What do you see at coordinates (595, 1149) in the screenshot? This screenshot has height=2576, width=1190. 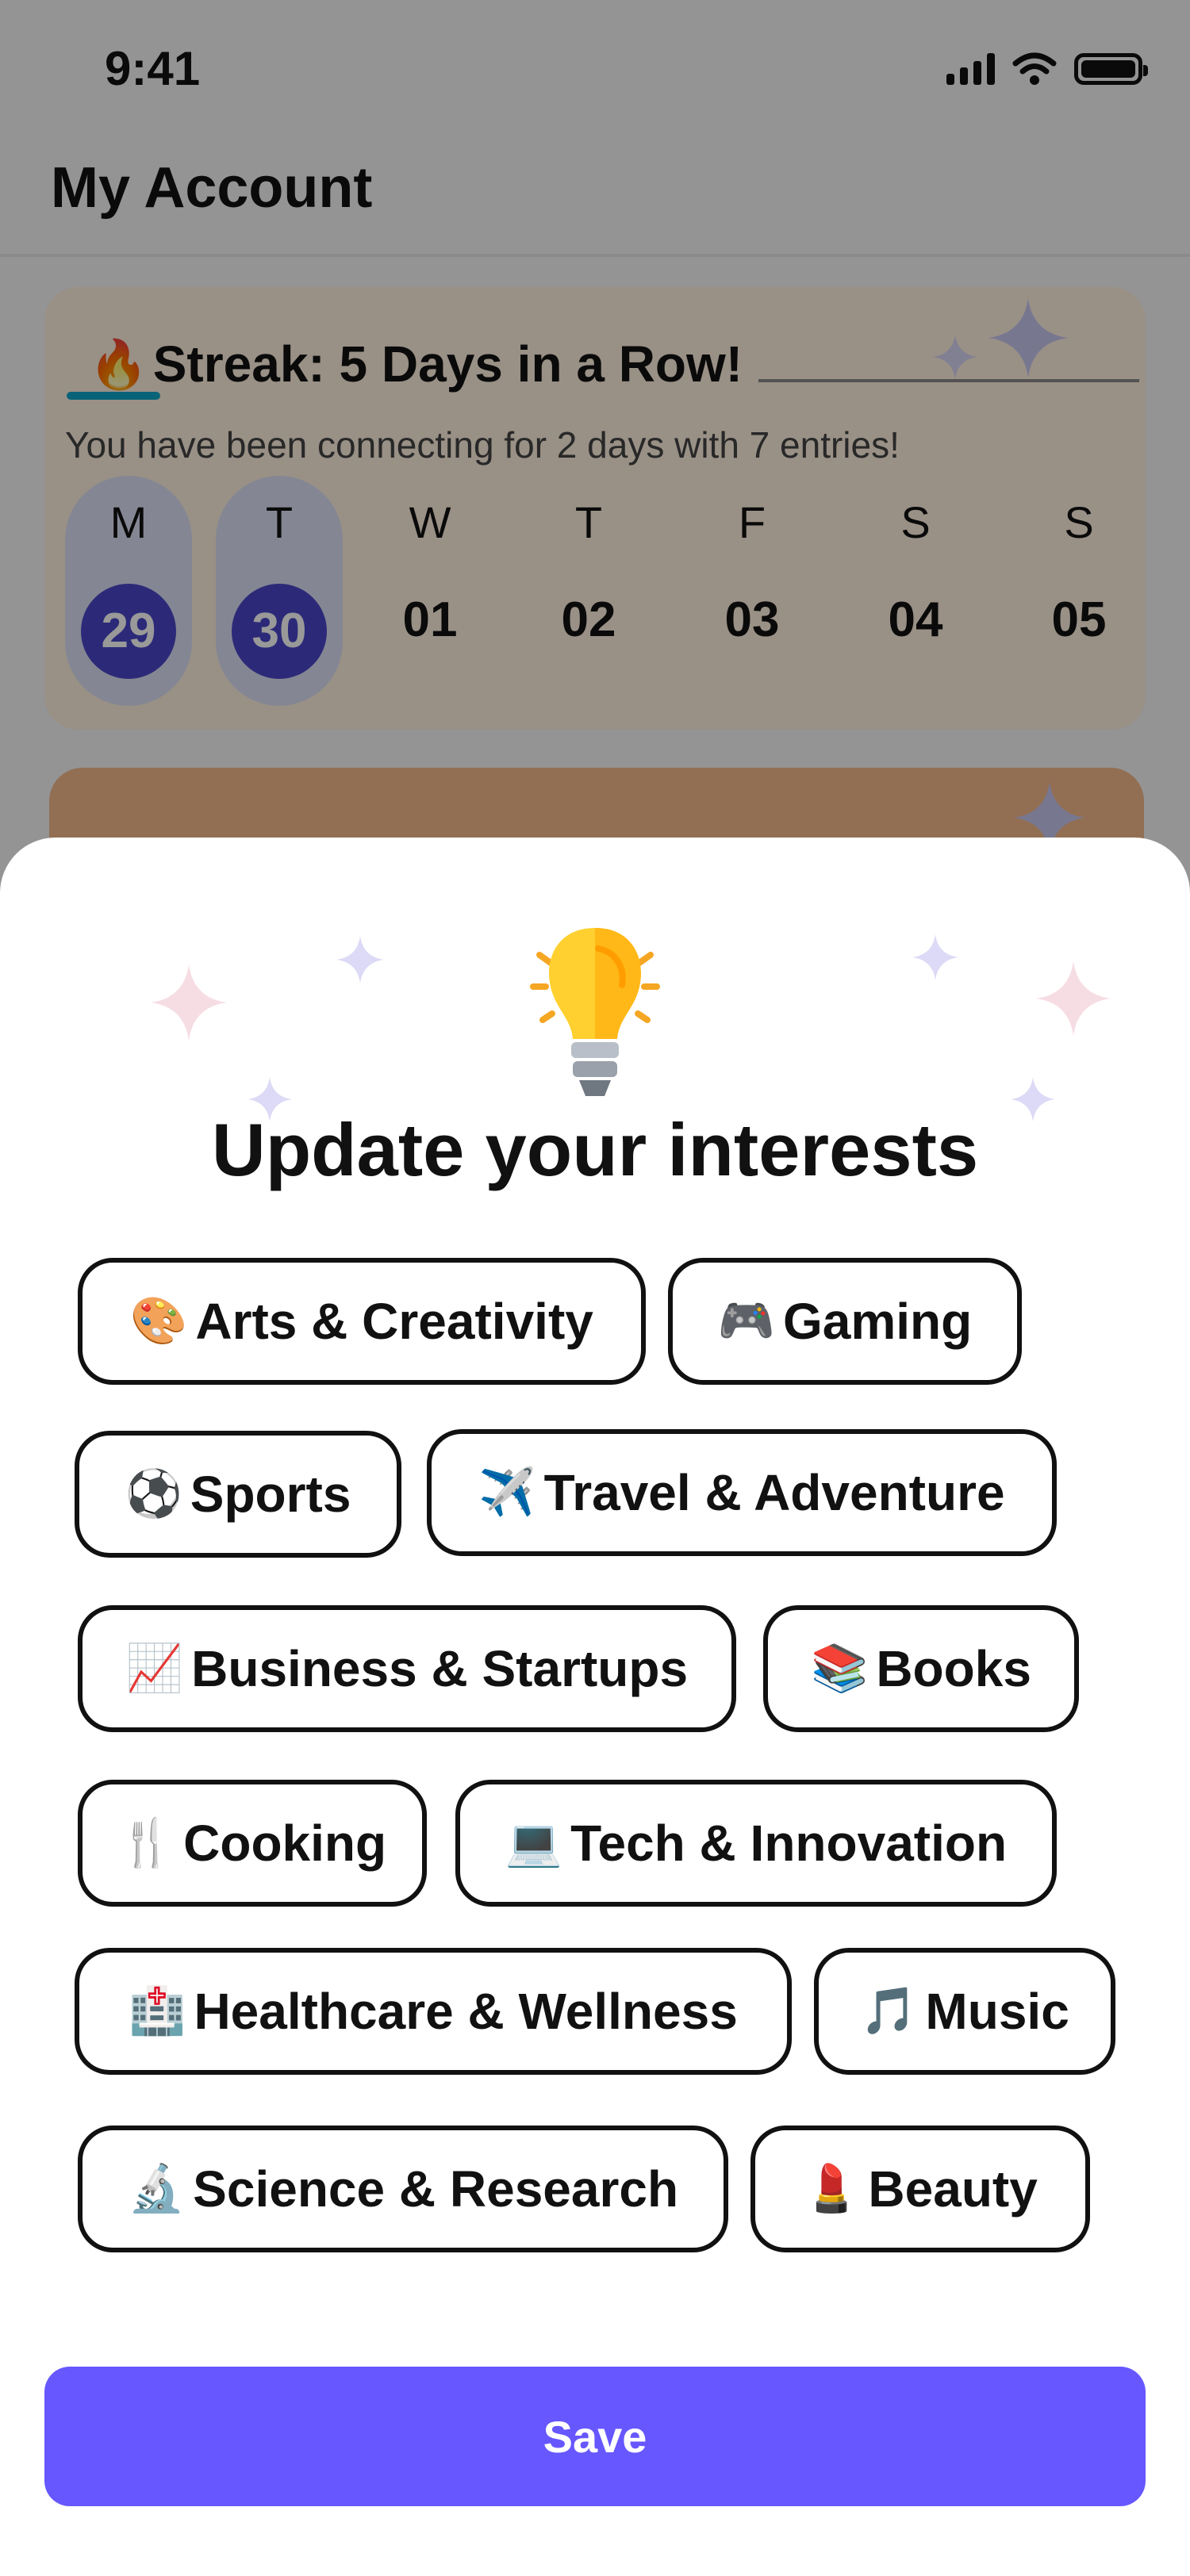 I see `sheet-title: Update your interests` at bounding box center [595, 1149].